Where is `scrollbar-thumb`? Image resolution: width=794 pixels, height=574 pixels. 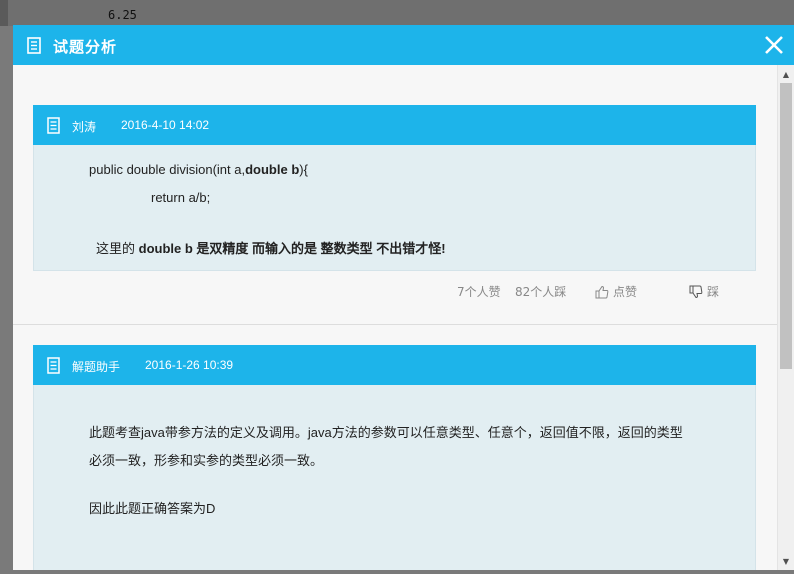 scrollbar-thumb is located at coordinates (786, 226).